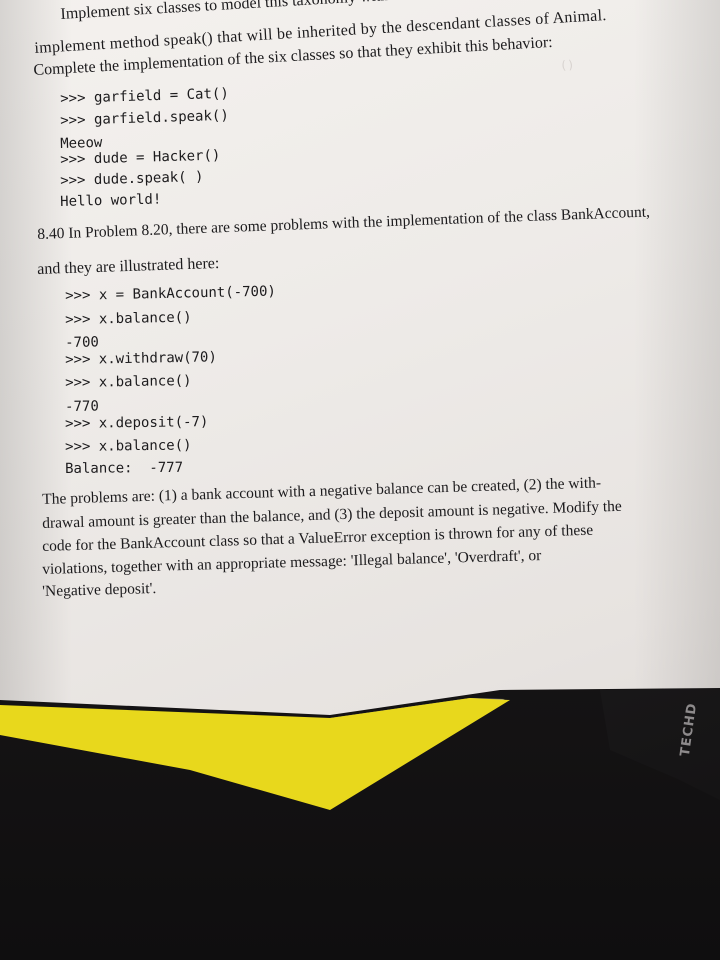 The image size is (720, 960). What do you see at coordinates (128, 318) in the screenshot?
I see `code-line-2: >>> x.balance()` at bounding box center [128, 318].